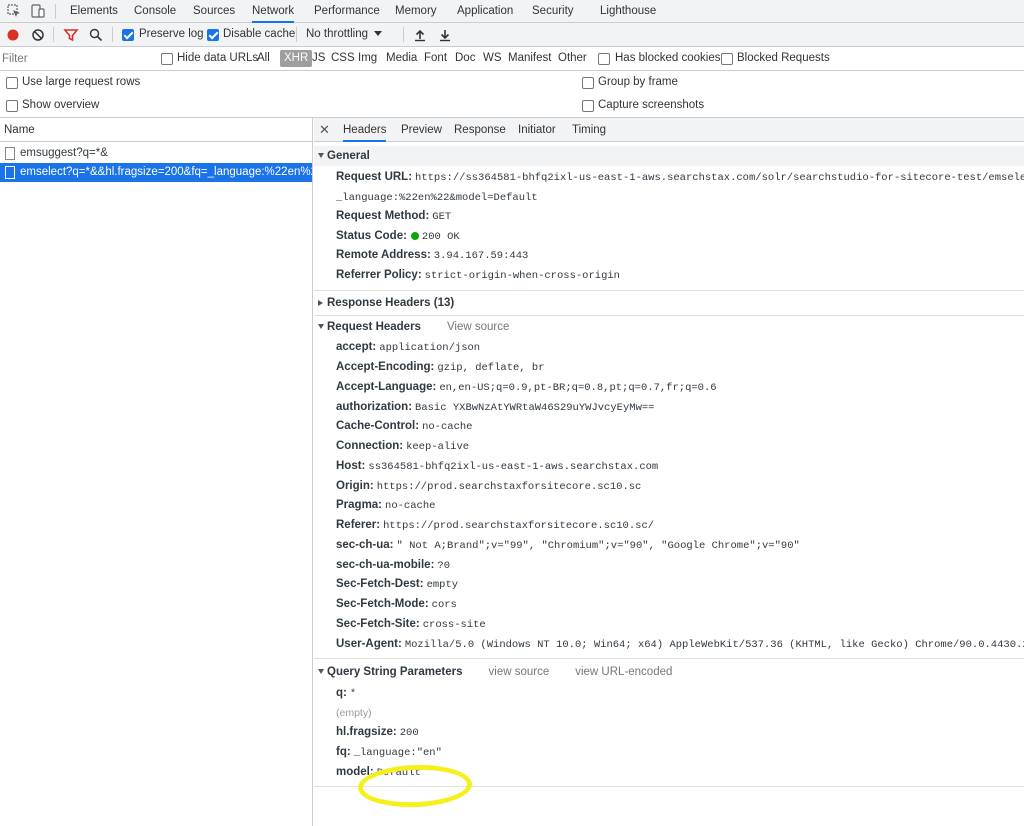 The image size is (1024, 826). Describe the element at coordinates (366, 732) in the screenshot. I see `param-key: hl.fragsize:` at that location.